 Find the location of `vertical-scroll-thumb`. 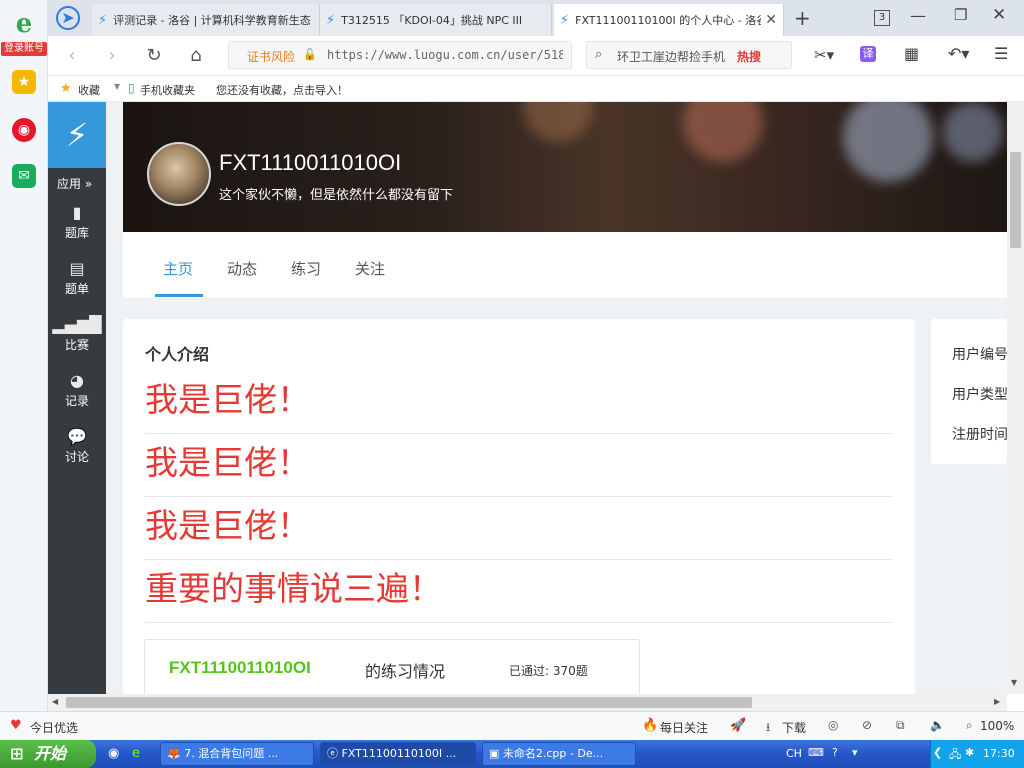

vertical-scroll-thumb is located at coordinates (1015, 200).